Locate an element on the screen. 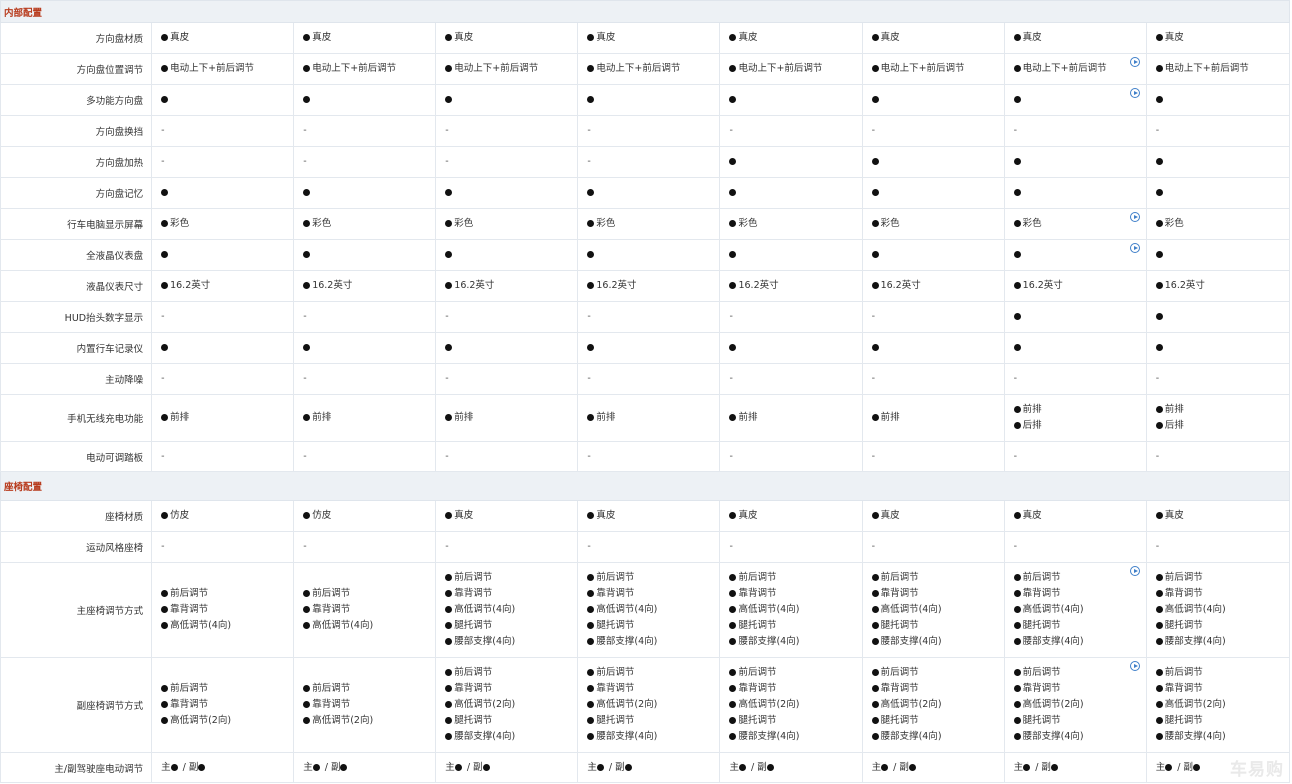 This screenshot has height=784, width=1292. cell-line: 靠背调节 is located at coordinates (507, 594).